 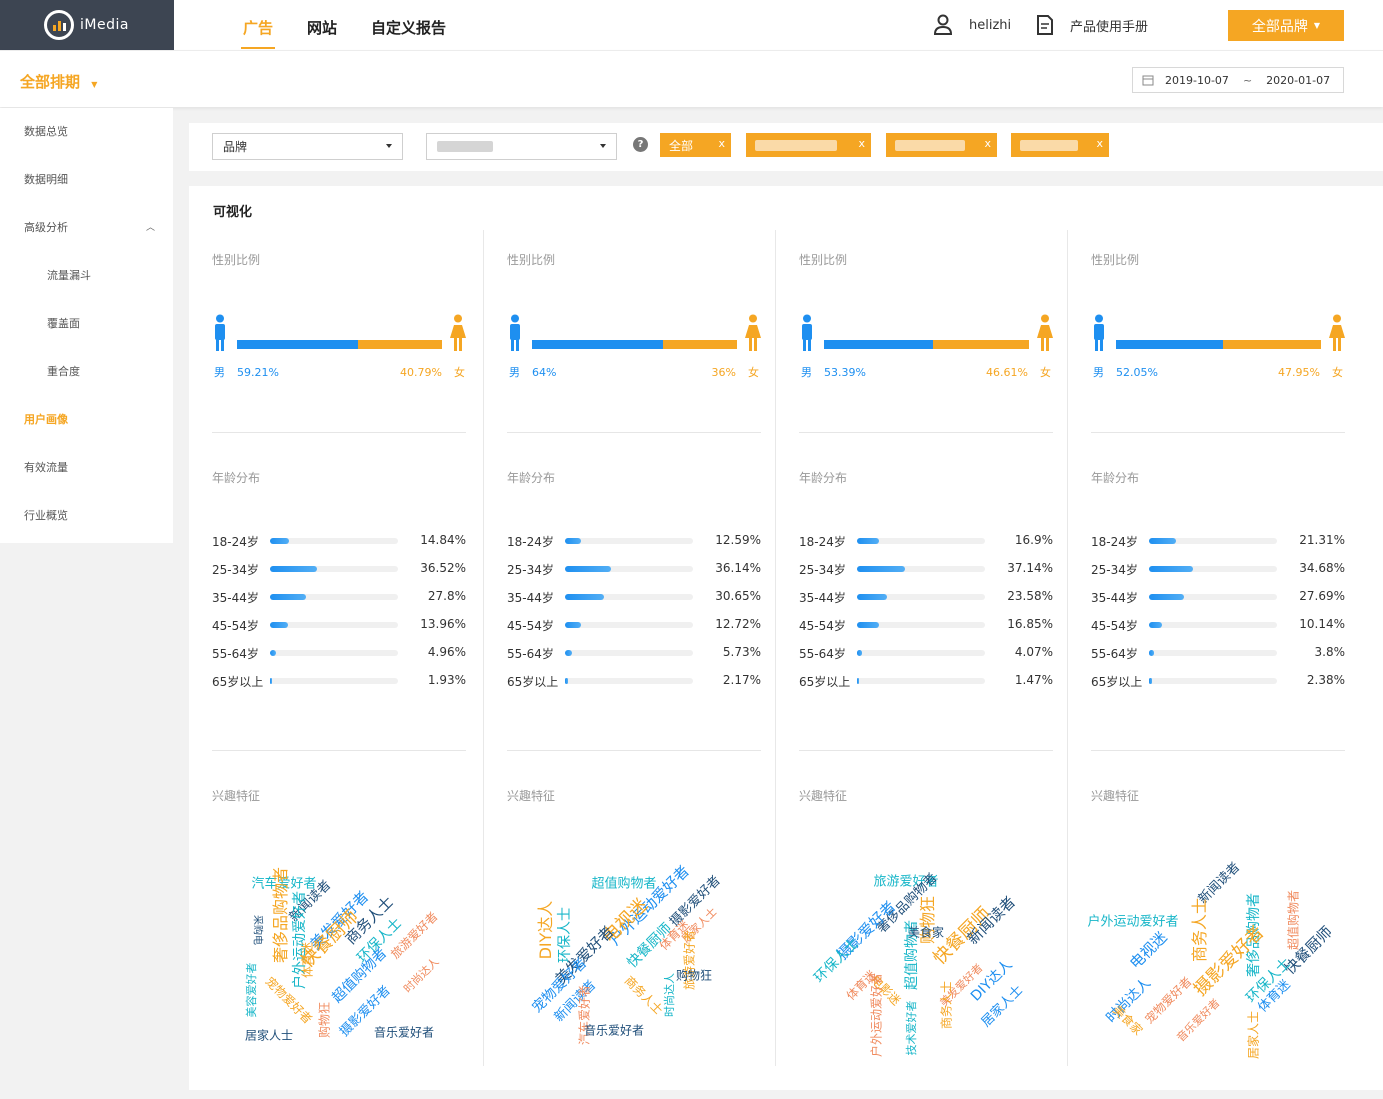 What do you see at coordinates (544, 930) in the screenshot?
I see `interest-word: DIY达人` at bounding box center [544, 930].